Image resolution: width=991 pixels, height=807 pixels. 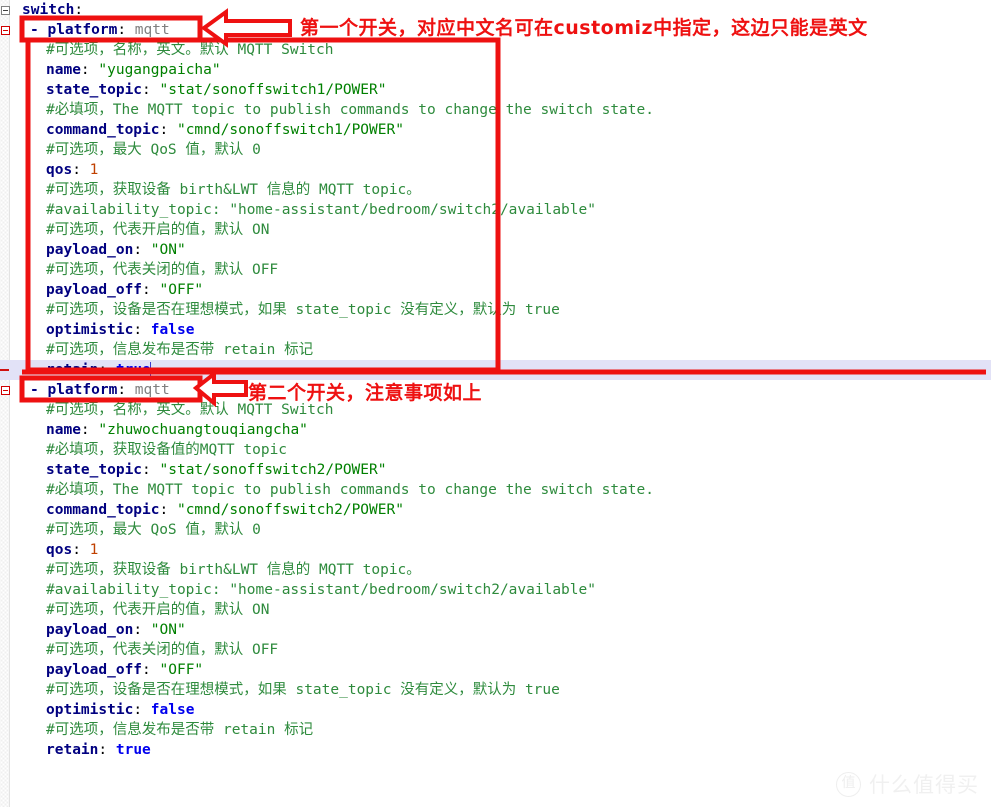 What do you see at coordinates (151, 370) in the screenshot?
I see `text-caret` at bounding box center [151, 370].